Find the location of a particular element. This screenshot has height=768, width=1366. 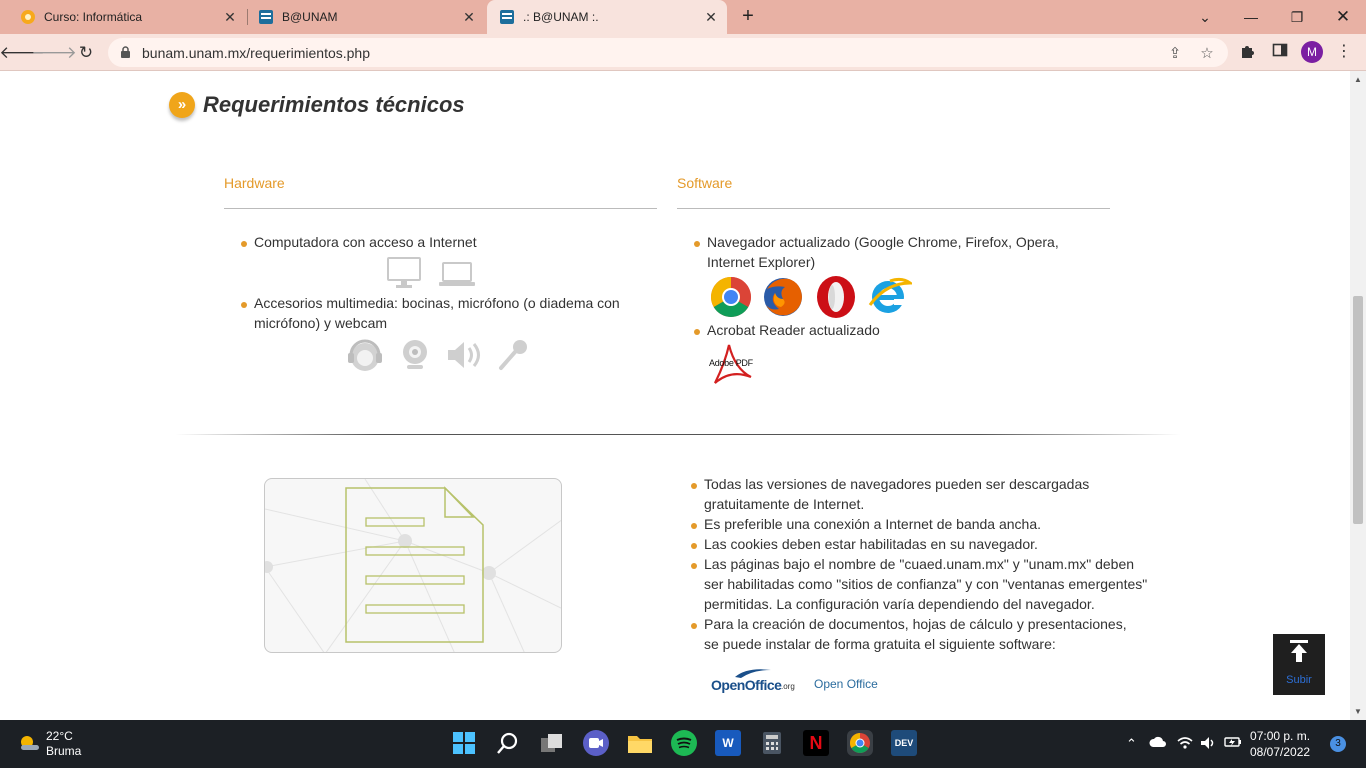

weather-sun-cloud-icon is located at coordinates (29, 745).